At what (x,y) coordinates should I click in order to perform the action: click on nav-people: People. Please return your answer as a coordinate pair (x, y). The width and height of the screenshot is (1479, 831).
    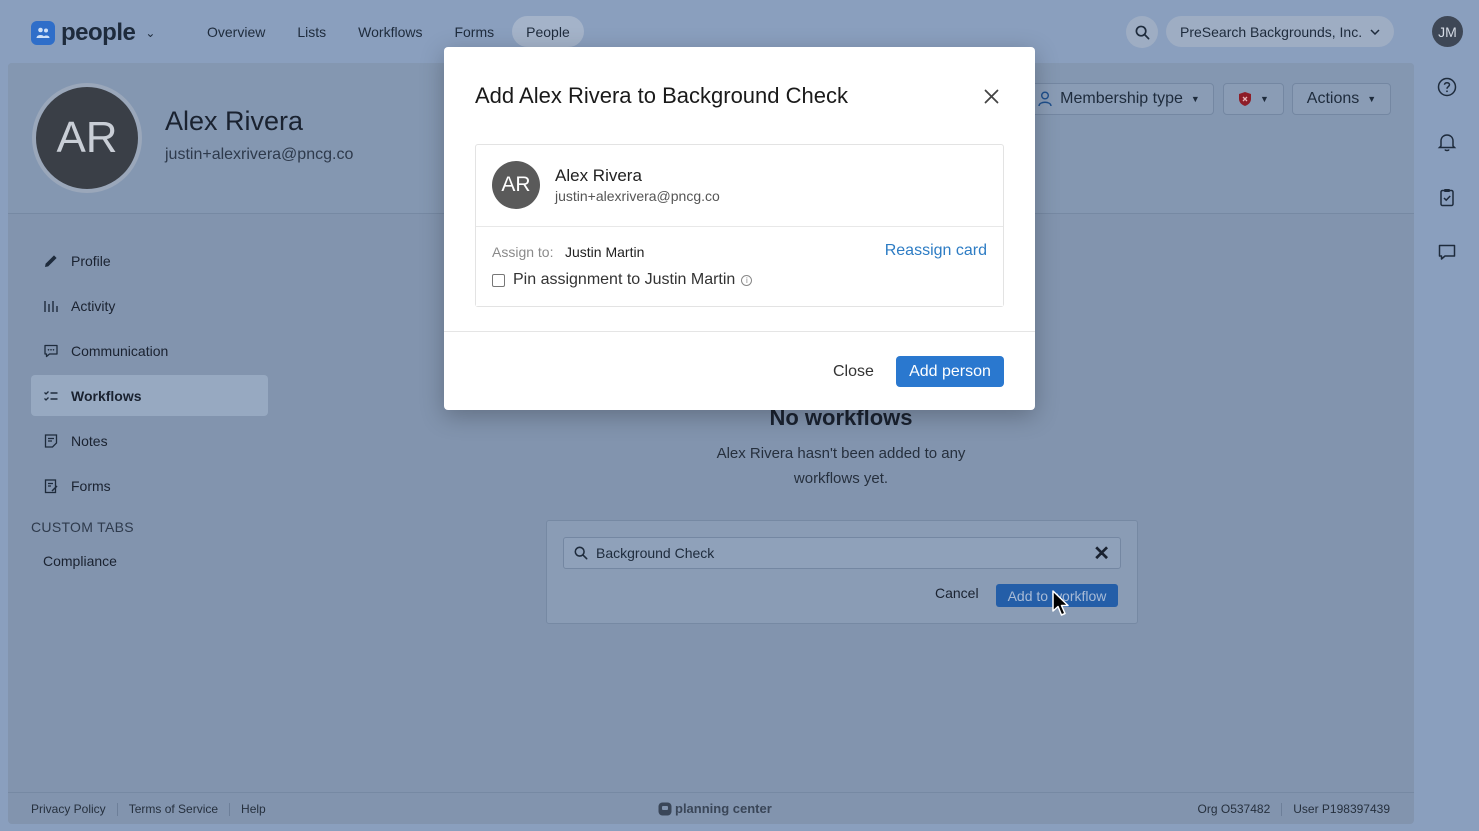
    Looking at the image, I should click on (548, 31).